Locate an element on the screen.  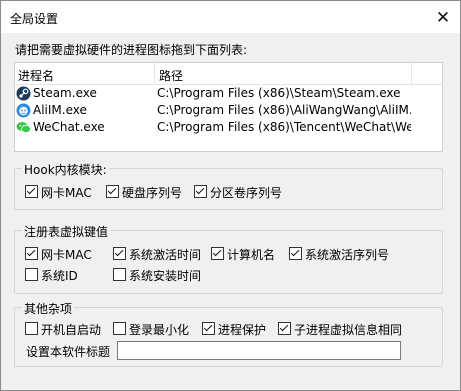
hook-module-group: Hook内核模块: 网卡MAC 硬盘序列号 分区卷序列号 is located at coordinates (228, 185).